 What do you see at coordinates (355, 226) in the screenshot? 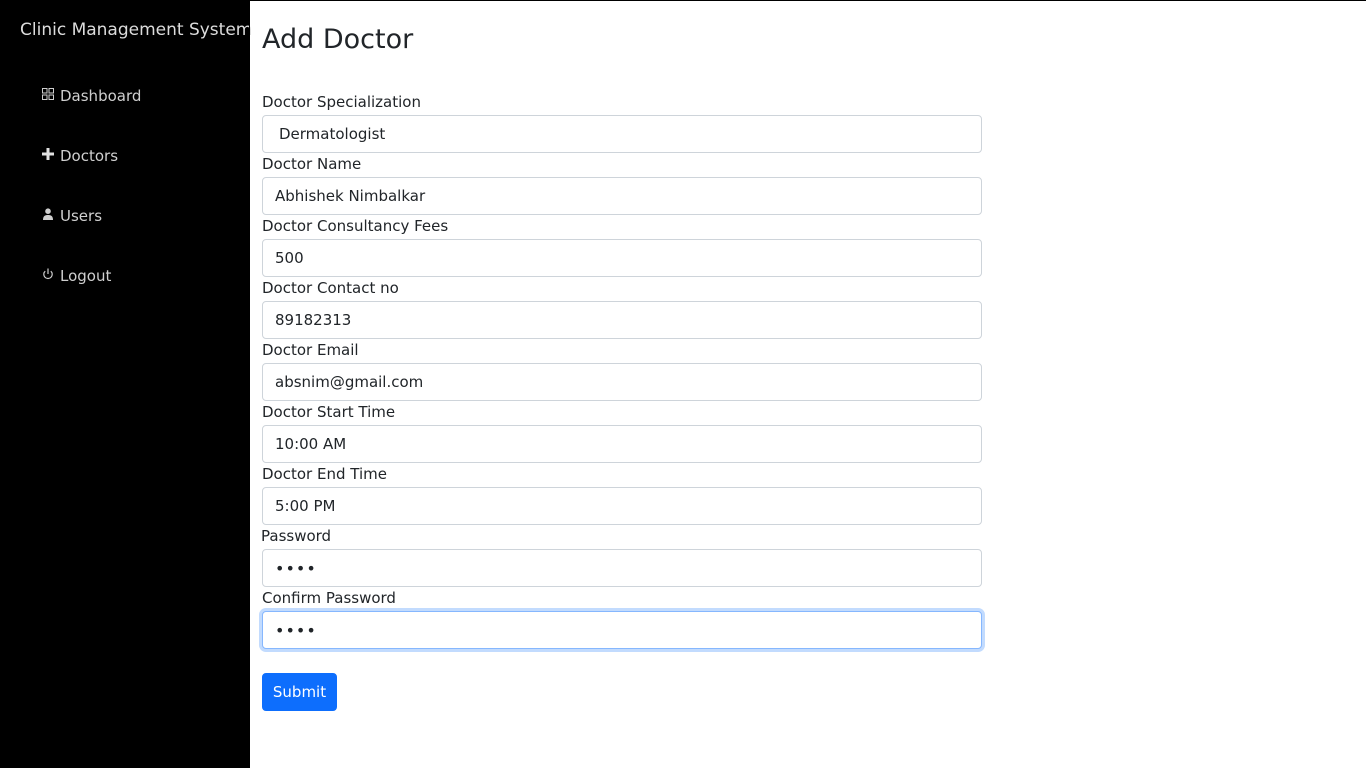
I see `consultancy-fees-label: Doctor Consultancy Fees` at bounding box center [355, 226].